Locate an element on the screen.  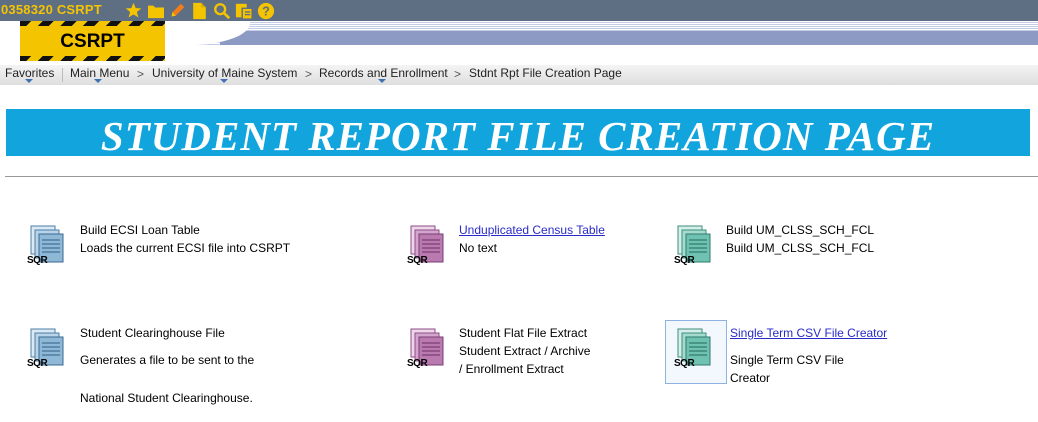
session-label: 0358320 CSRPT is located at coordinates (51, 9).